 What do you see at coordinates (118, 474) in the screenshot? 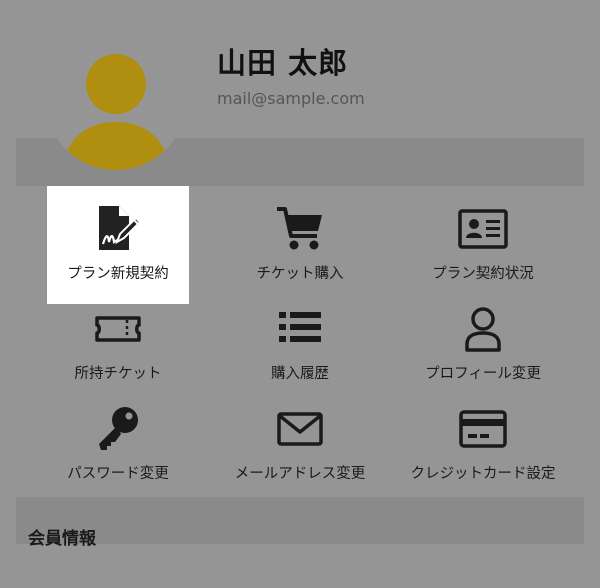
I see `menu-item-label: パスワード変更` at bounding box center [118, 474].